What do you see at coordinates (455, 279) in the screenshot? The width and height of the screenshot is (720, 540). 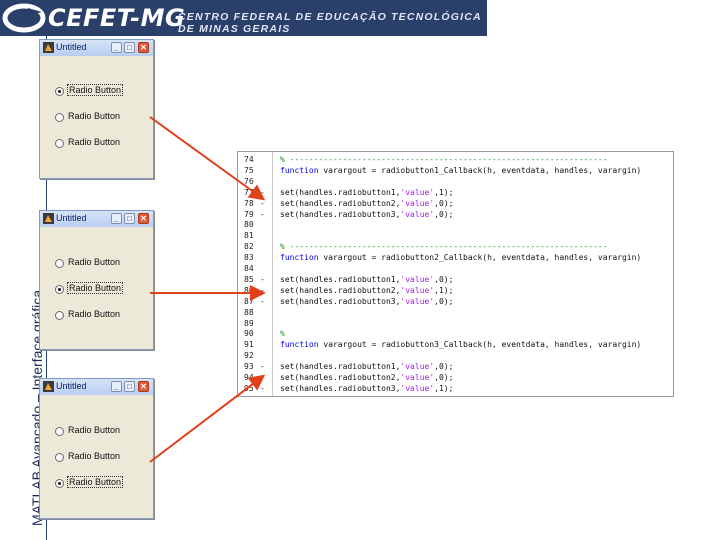 I see `code-line: 85- set(handles.radiobutton1,'value',0);` at bounding box center [455, 279].